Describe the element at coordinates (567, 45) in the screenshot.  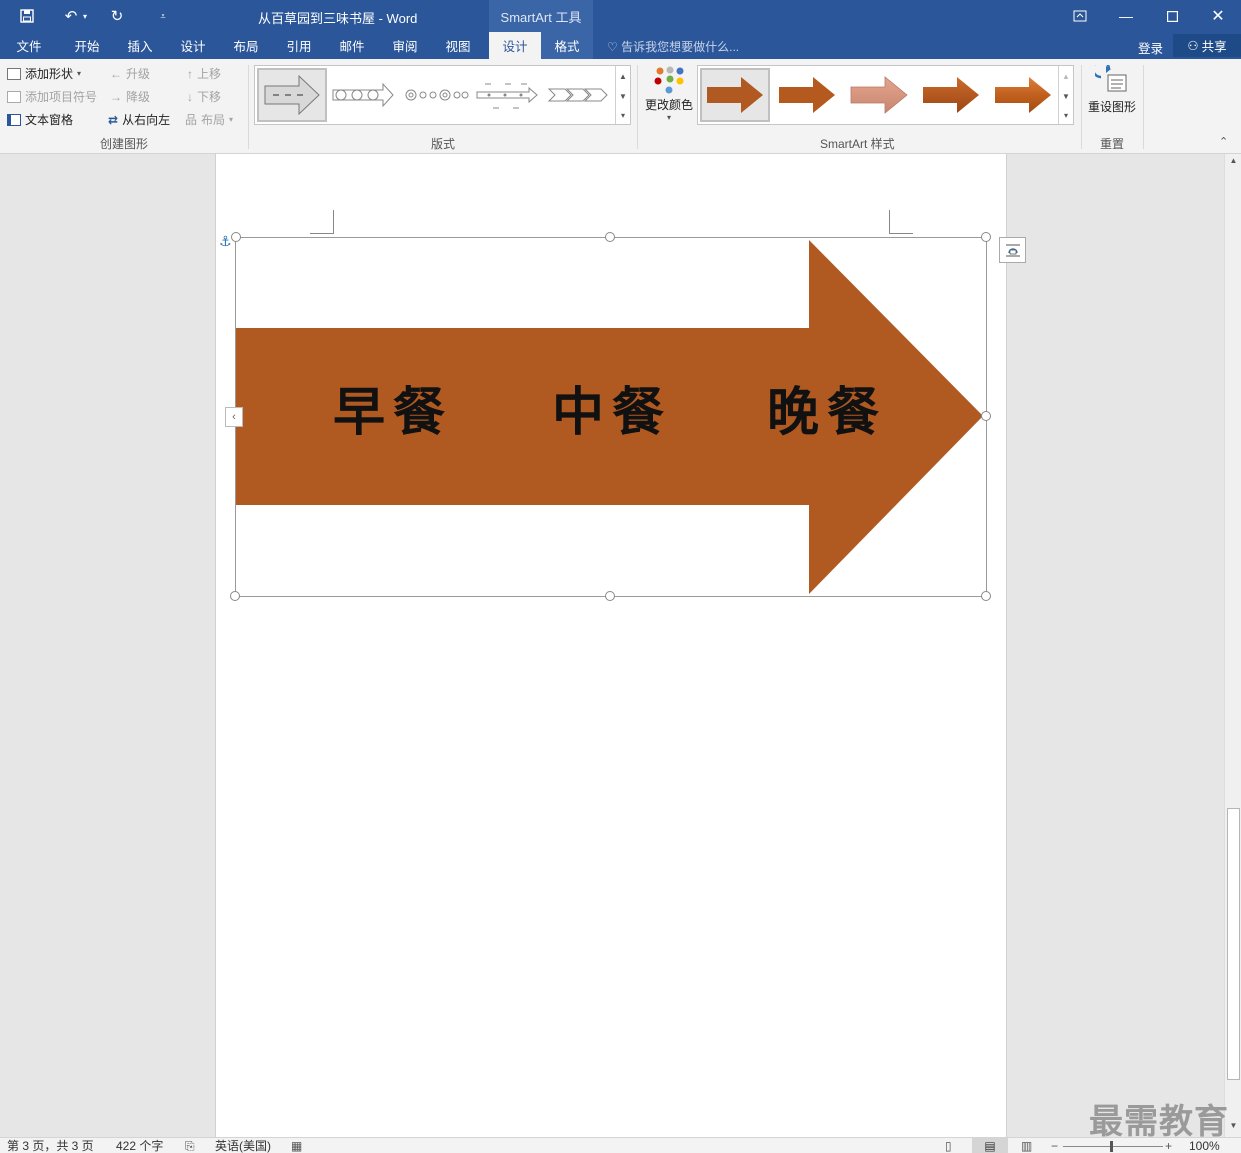
I see `tab-smartart-format: 格式` at that location.